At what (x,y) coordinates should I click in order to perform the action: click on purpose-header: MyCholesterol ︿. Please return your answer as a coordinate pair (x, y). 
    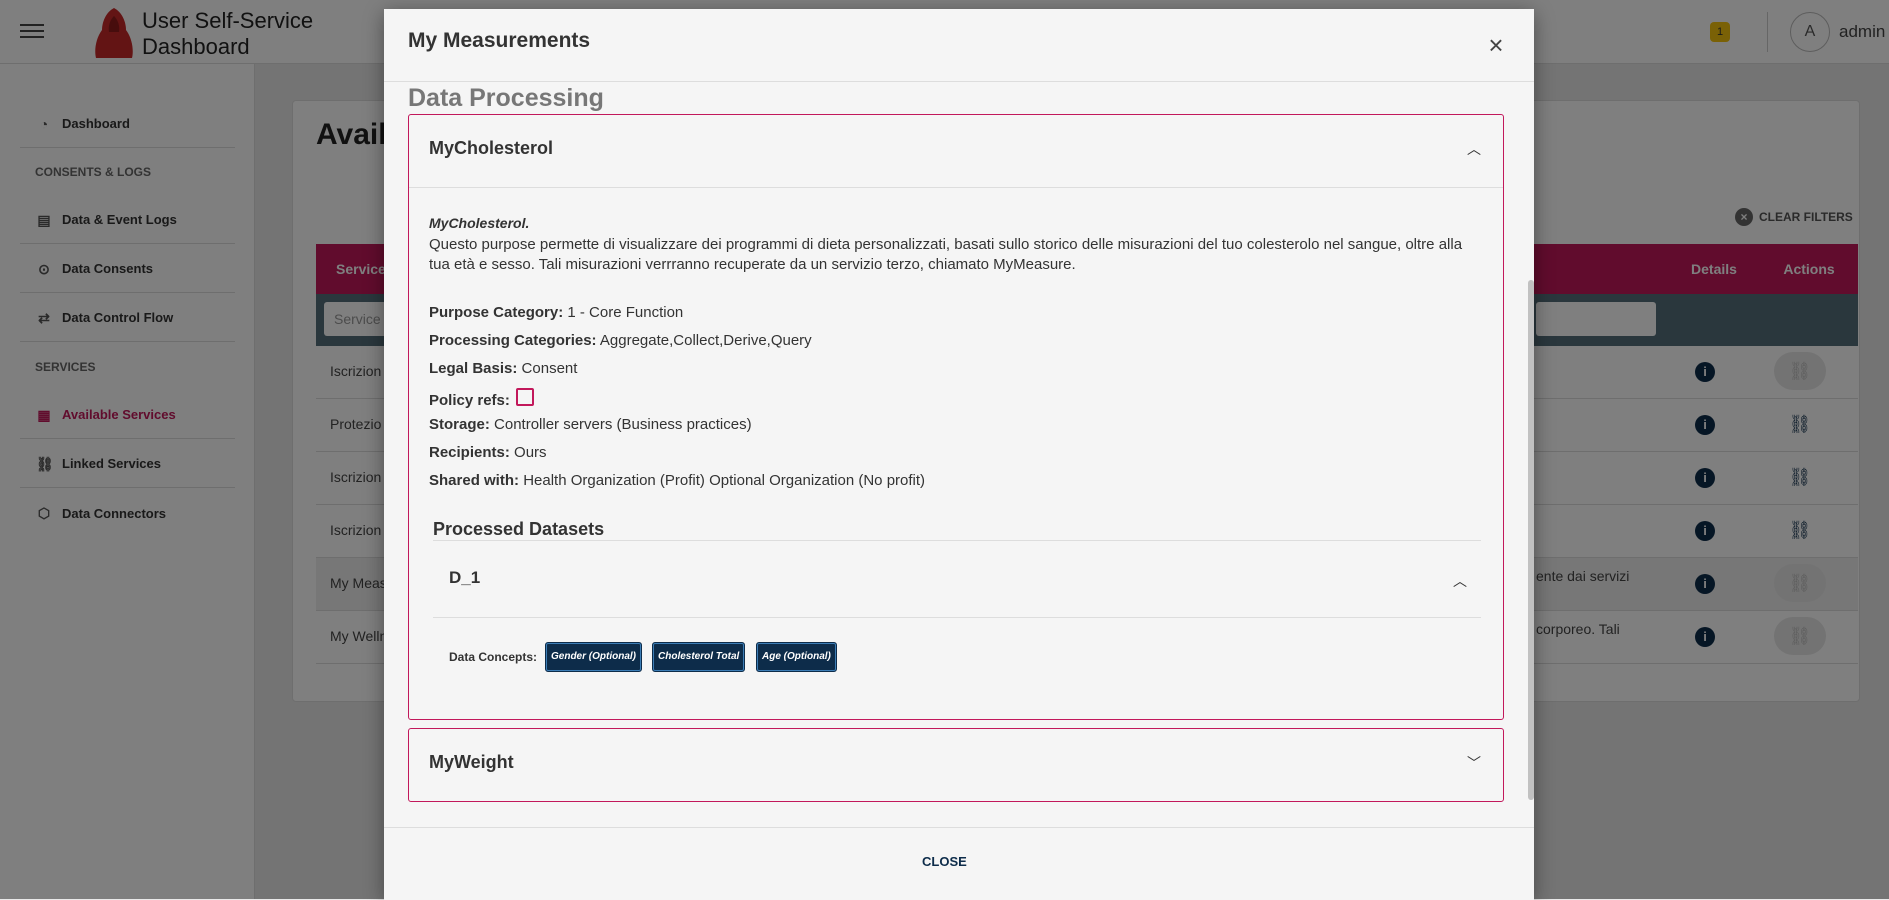
    Looking at the image, I should click on (956, 151).